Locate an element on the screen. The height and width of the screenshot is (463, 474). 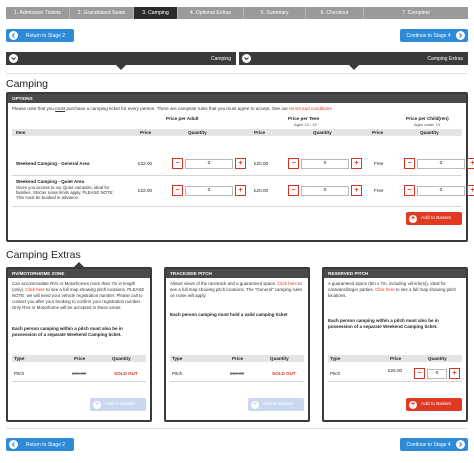
child-price: Free is located at coordinates (379, 163).